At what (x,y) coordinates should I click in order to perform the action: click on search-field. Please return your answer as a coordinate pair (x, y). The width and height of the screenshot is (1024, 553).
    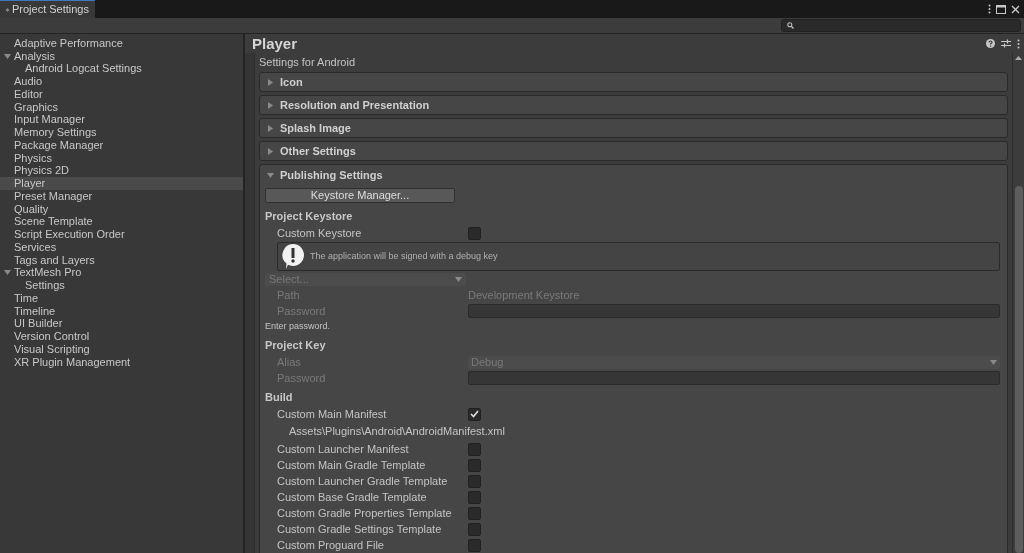
    Looking at the image, I should click on (901, 25).